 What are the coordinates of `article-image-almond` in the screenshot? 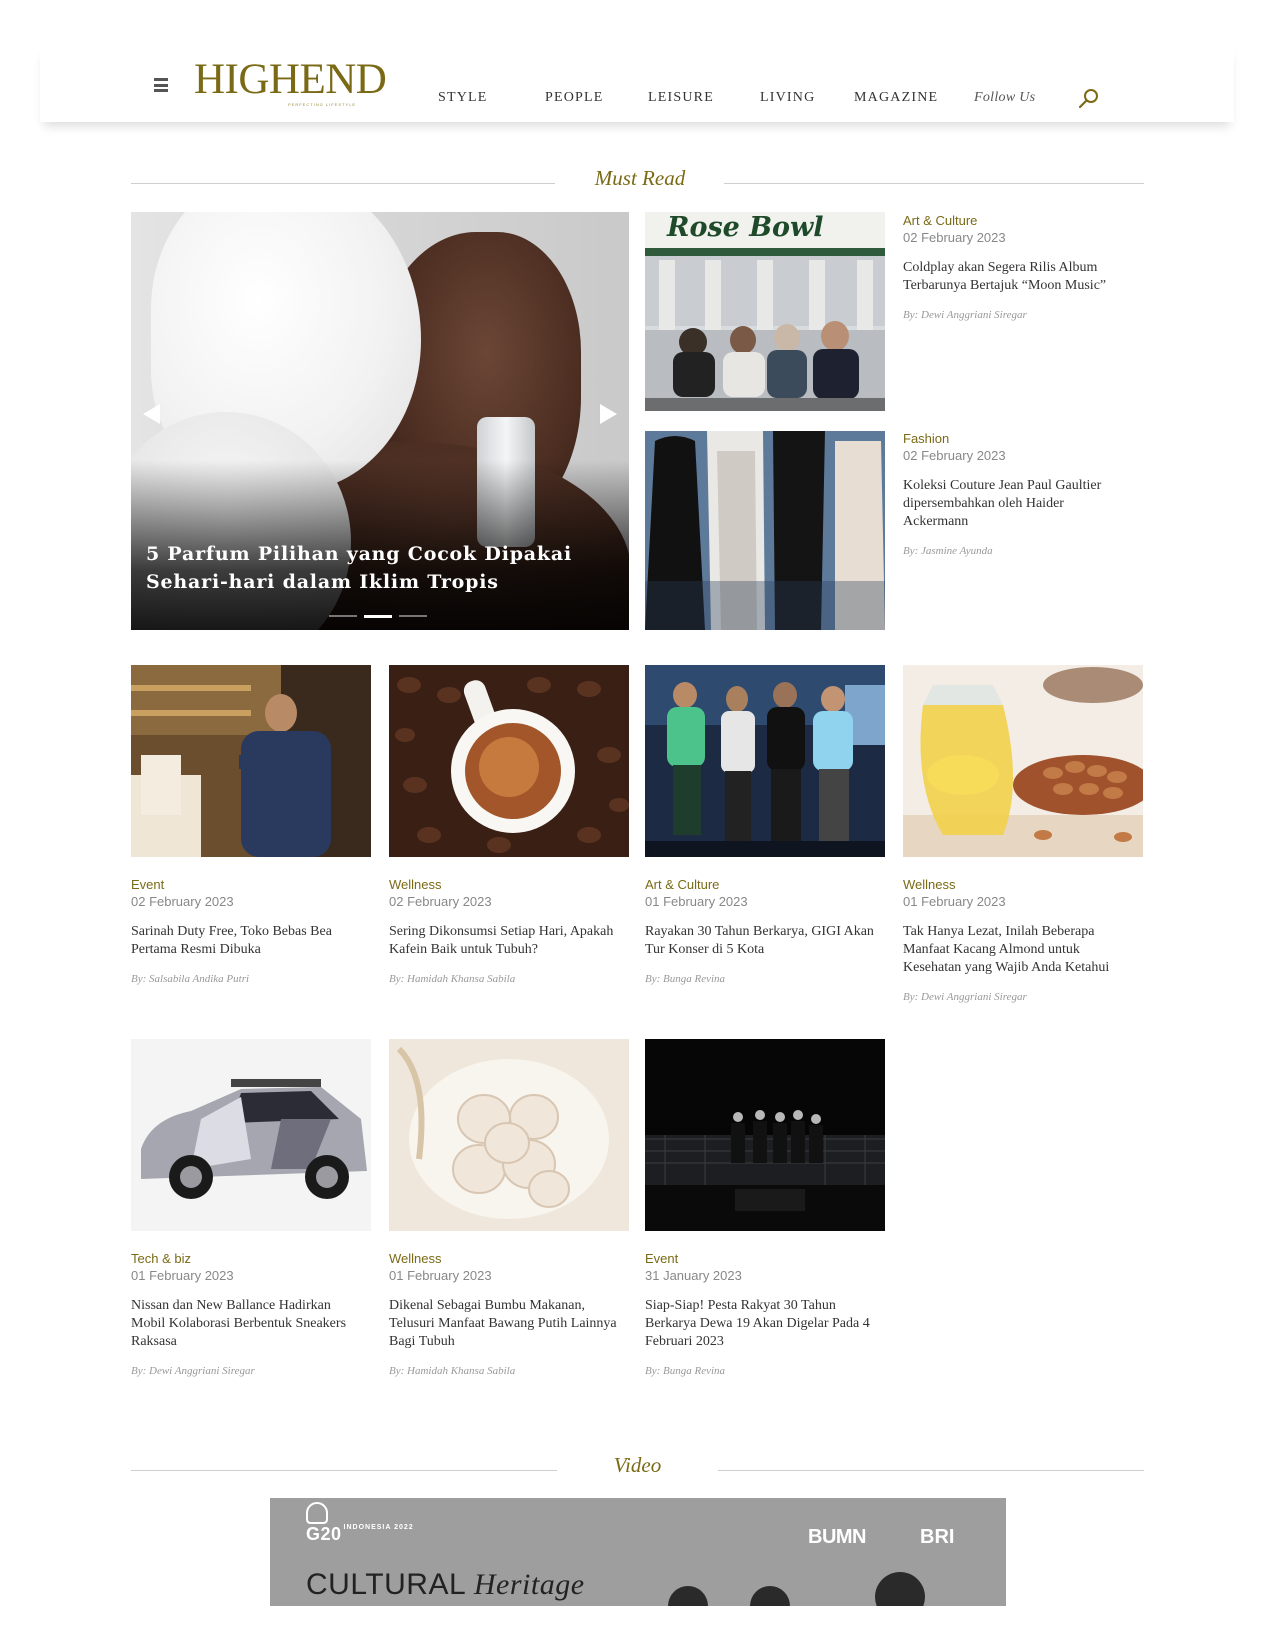 It's located at (1023, 761).